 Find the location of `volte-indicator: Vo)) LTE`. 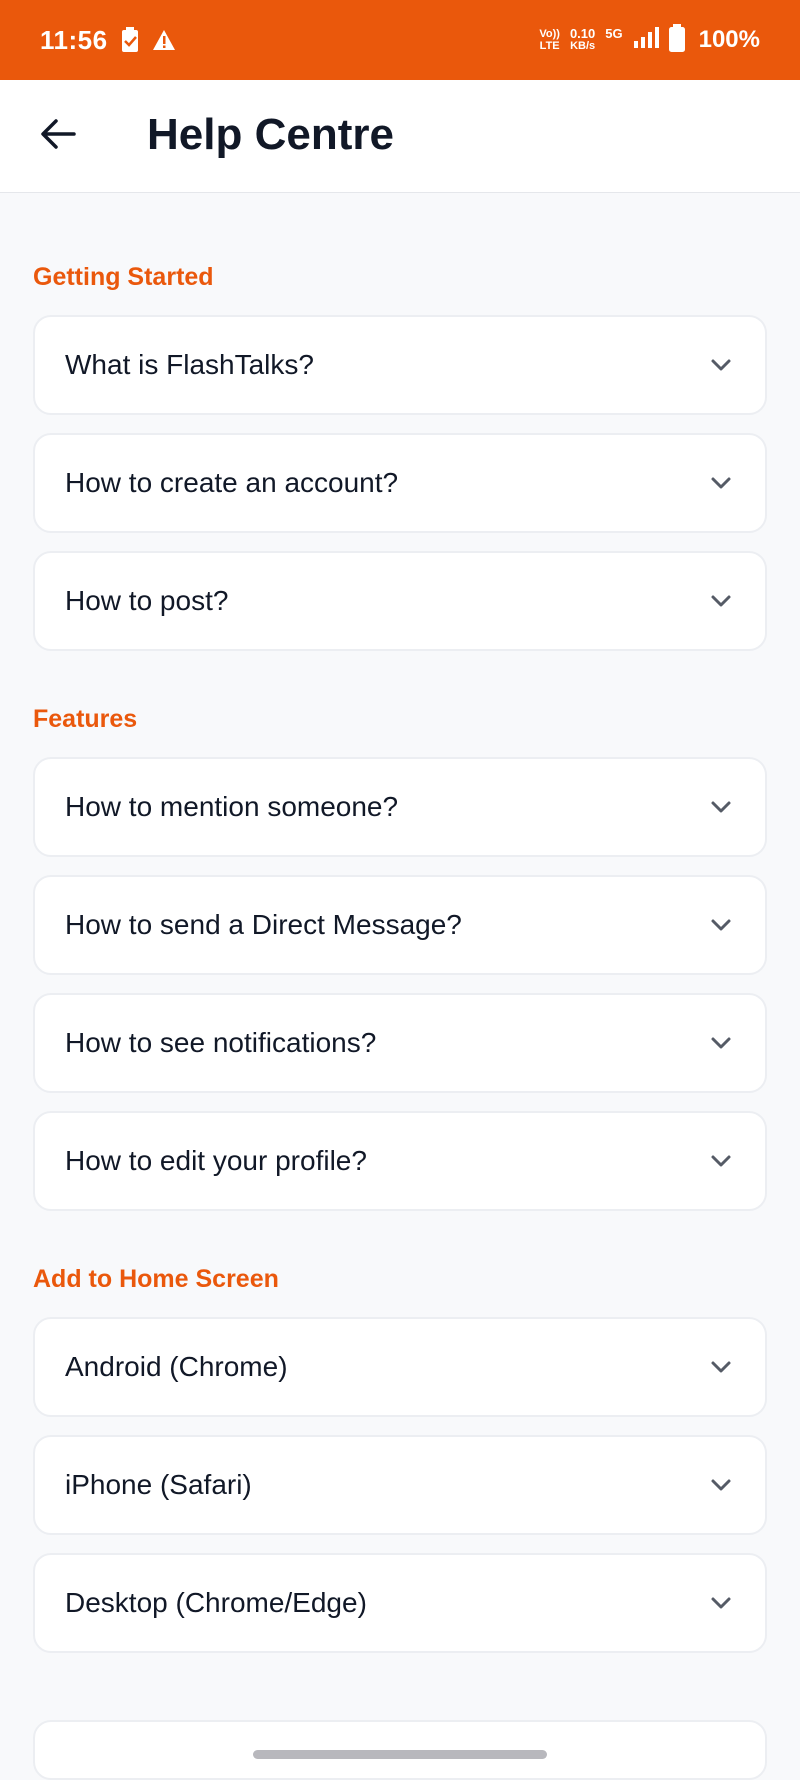

volte-indicator: Vo)) LTE is located at coordinates (549, 40).